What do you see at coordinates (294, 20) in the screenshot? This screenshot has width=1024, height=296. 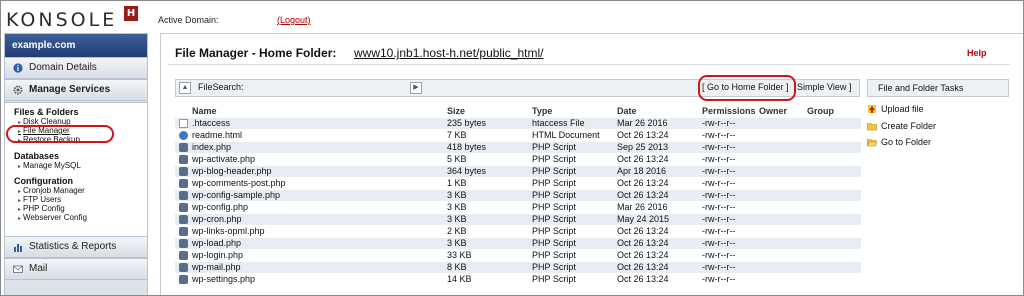 I see `logout-link: (Logout)` at bounding box center [294, 20].